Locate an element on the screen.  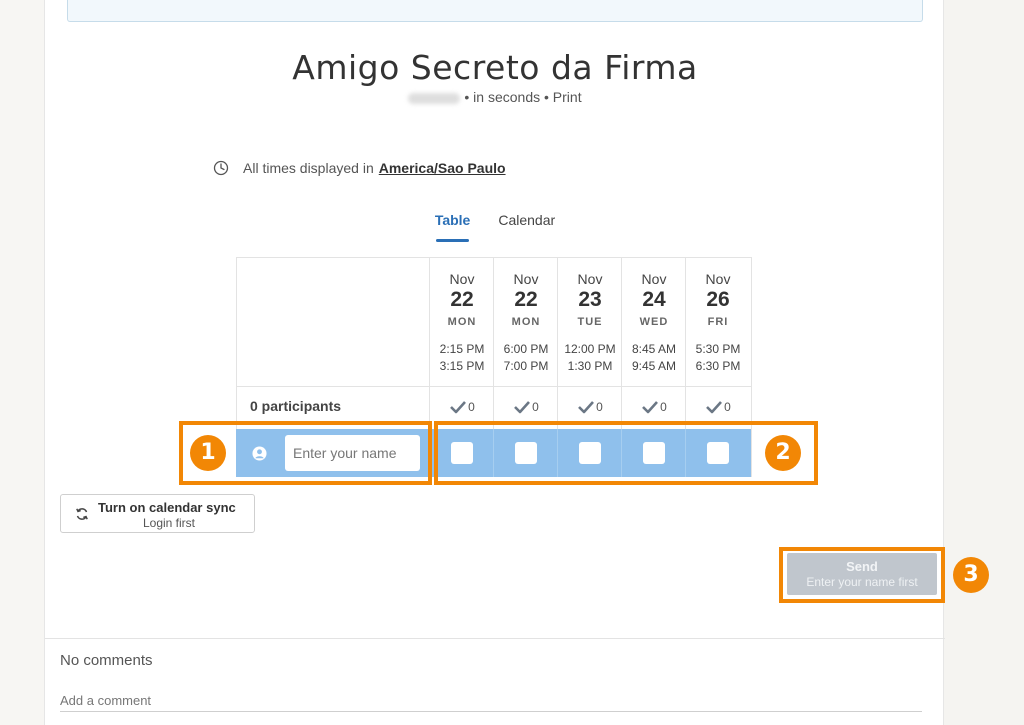
participants-count: 0 participants is located at coordinates (296, 406).